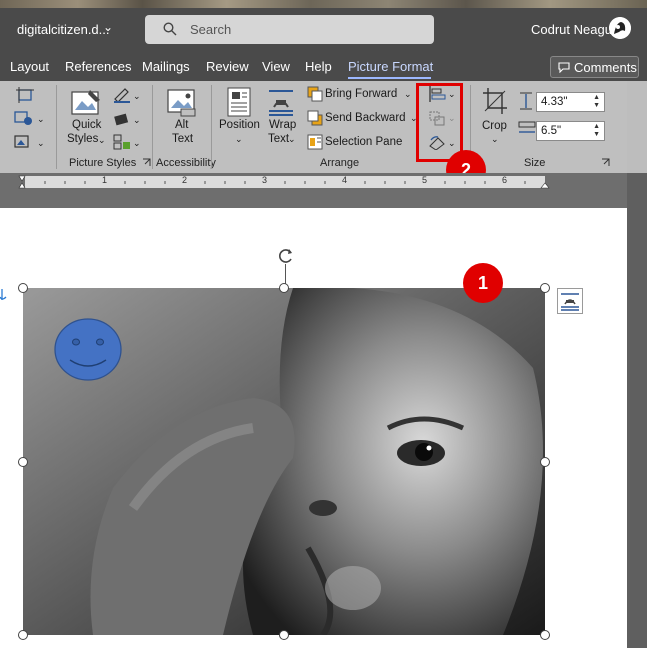  What do you see at coordinates (166, 66) in the screenshot?
I see `tab-mailings: Mailings` at bounding box center [166, 66].